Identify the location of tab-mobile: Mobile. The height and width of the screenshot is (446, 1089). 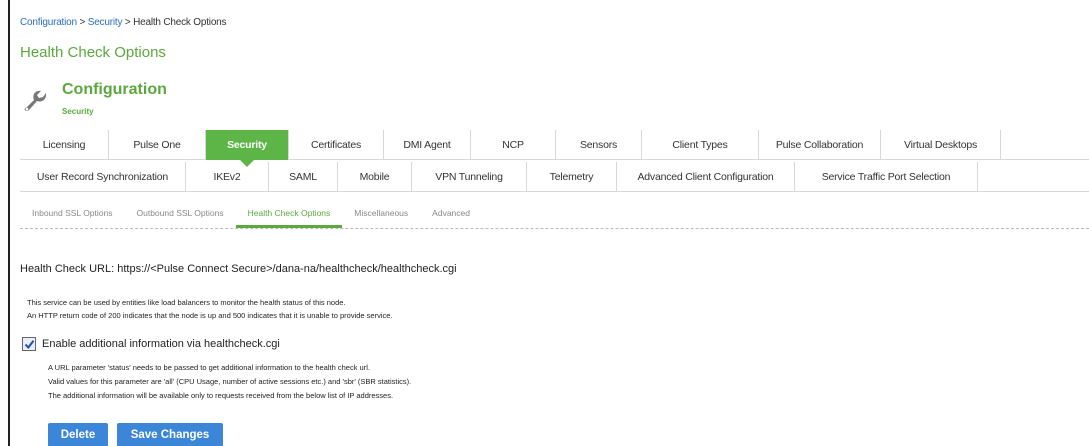
(375, 177).